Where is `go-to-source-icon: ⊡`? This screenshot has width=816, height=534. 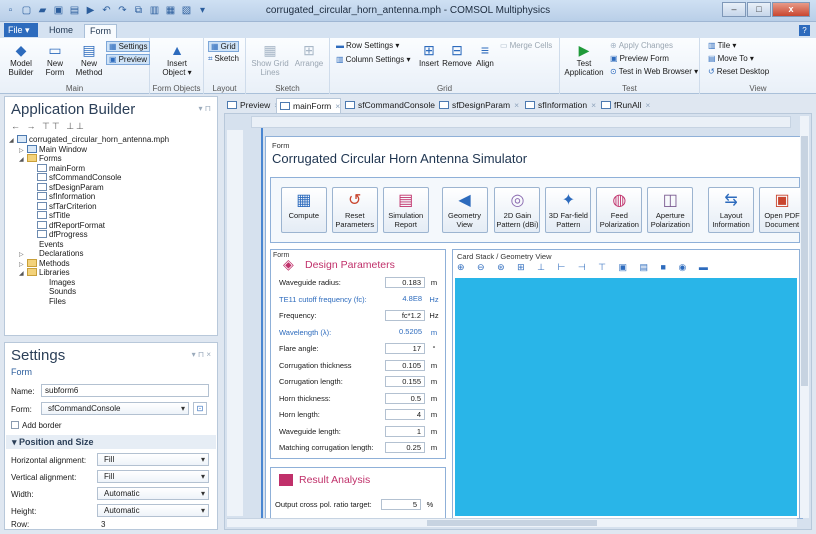 go-to-source-icon: ⊡ is located at coordinates (200, 408).